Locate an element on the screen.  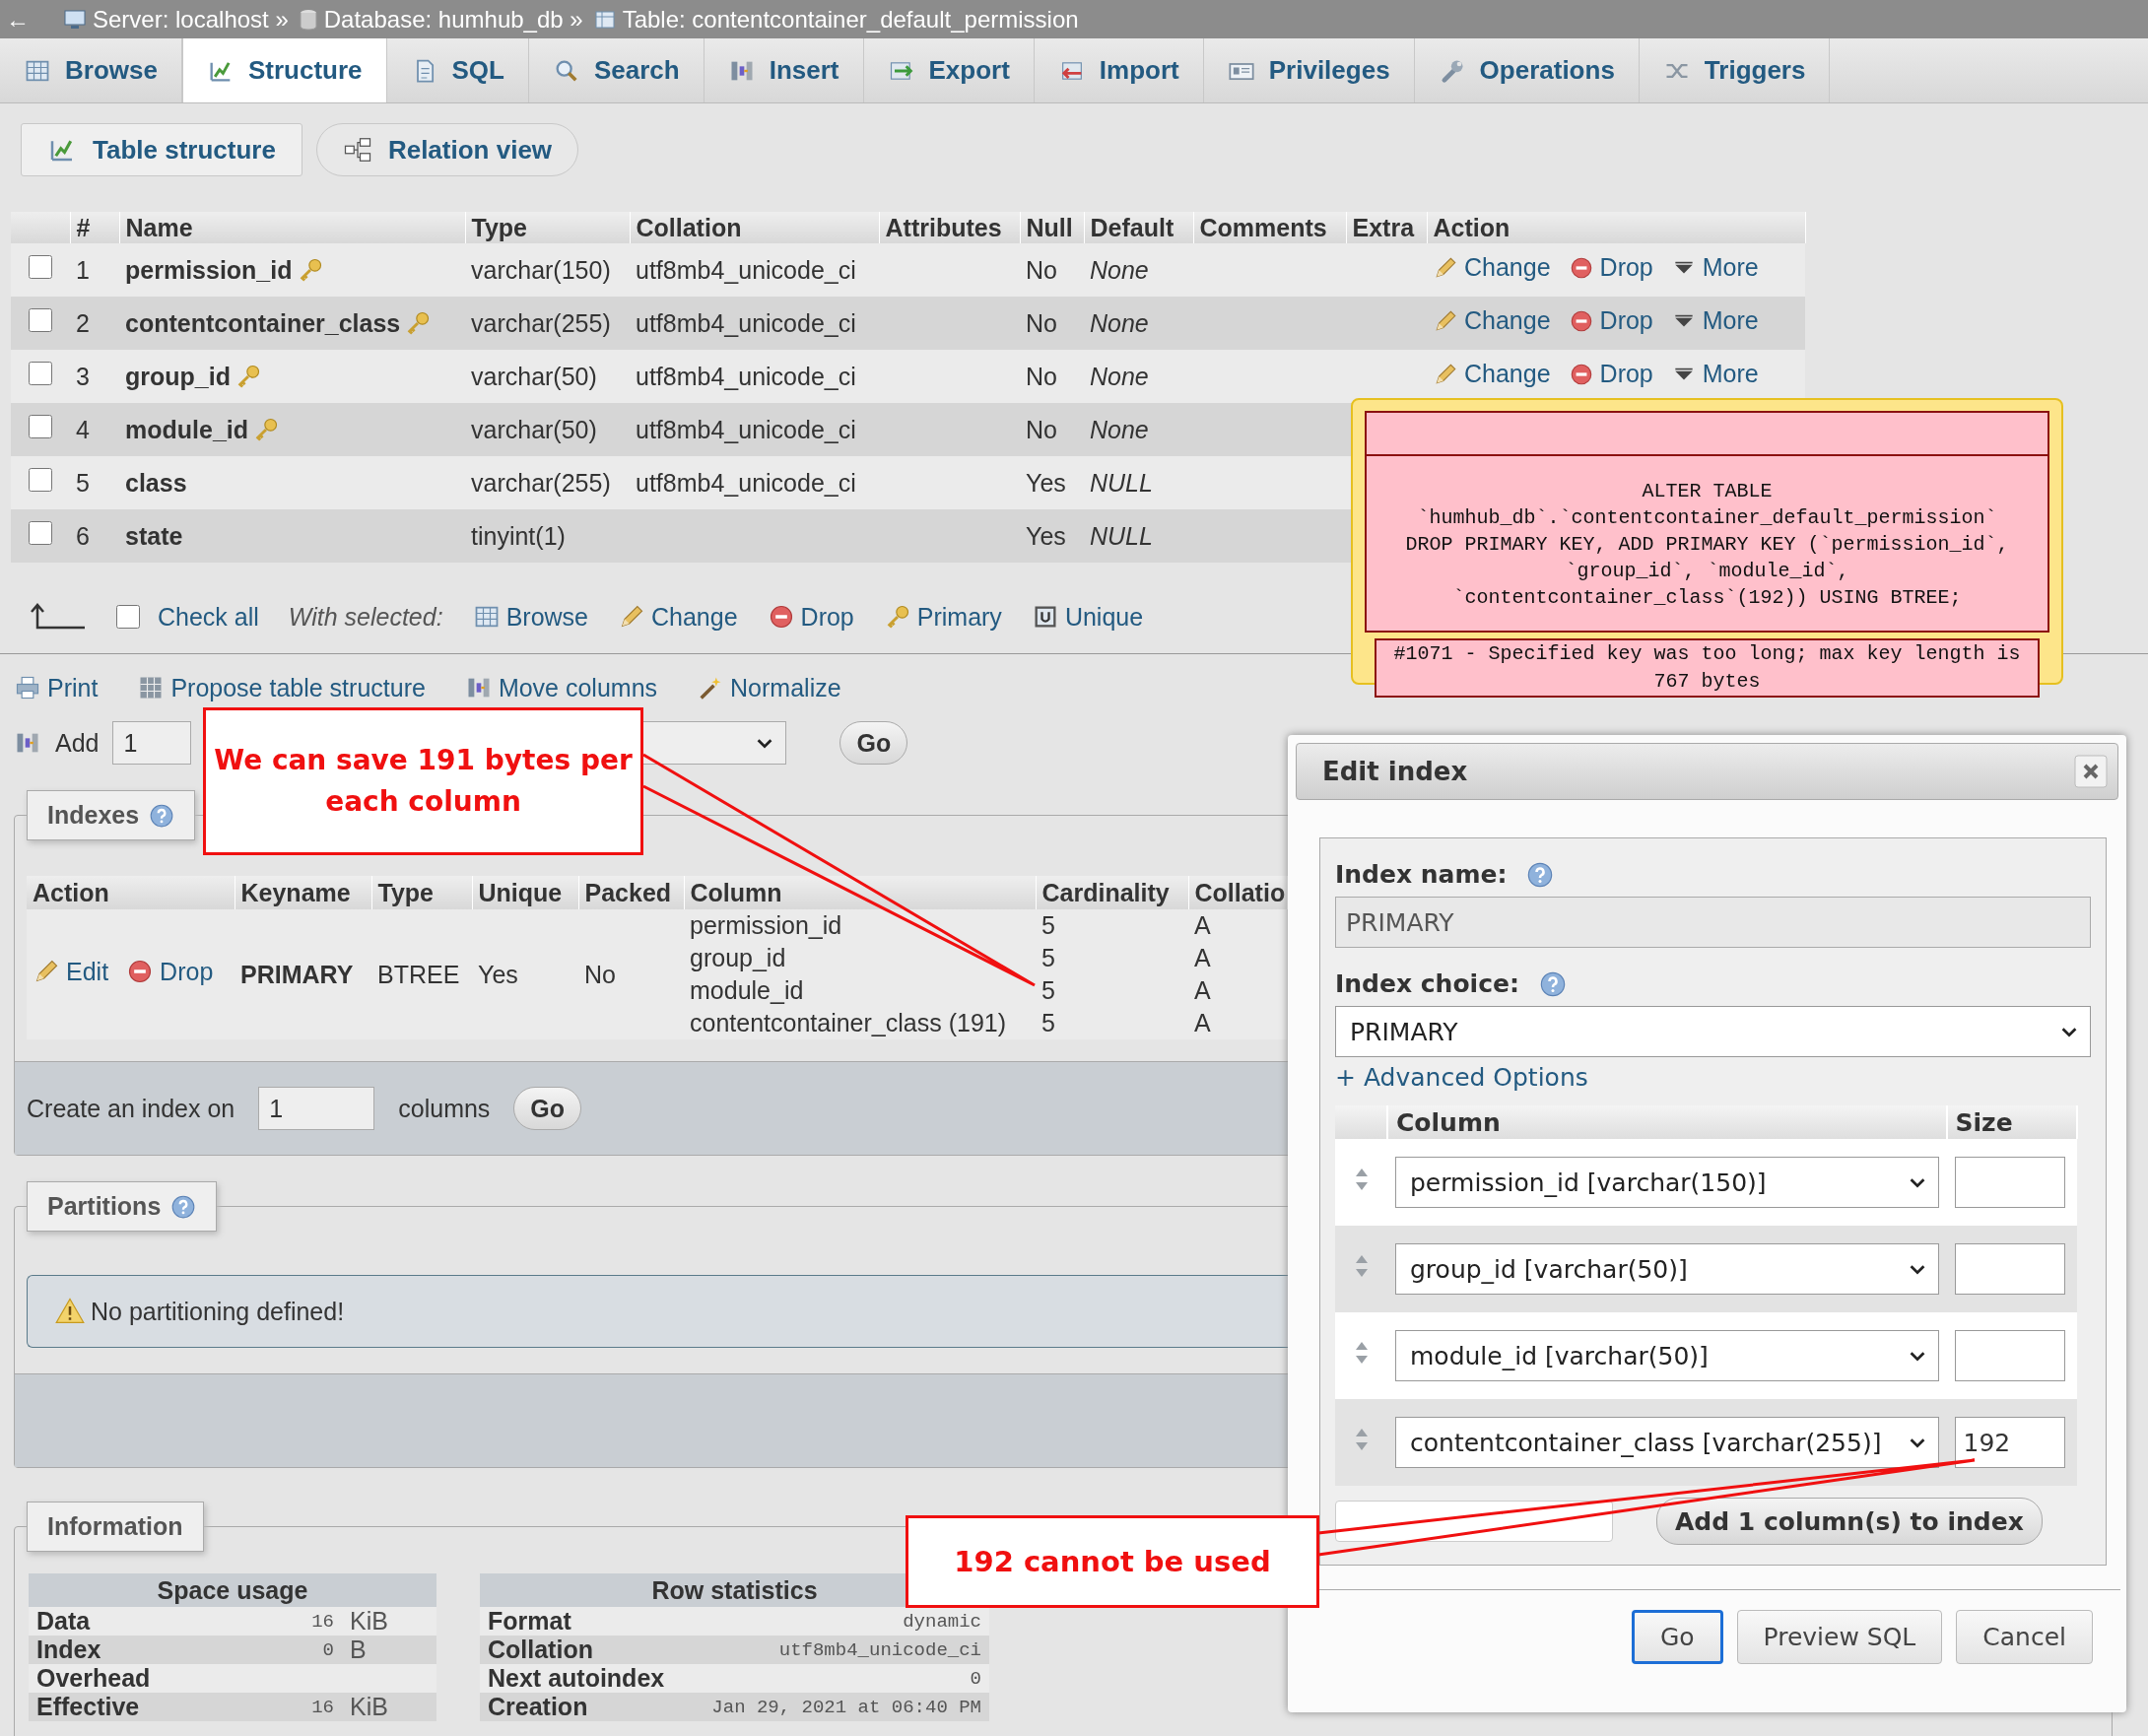
column-select: permission_id [varchar(150)] is located at coordinates (1667, 1182).